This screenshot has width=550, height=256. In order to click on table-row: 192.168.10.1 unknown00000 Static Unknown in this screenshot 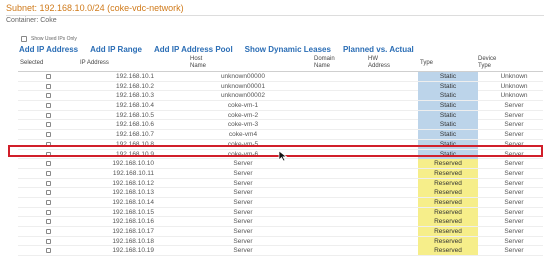, I will do `click(280, 77)`.